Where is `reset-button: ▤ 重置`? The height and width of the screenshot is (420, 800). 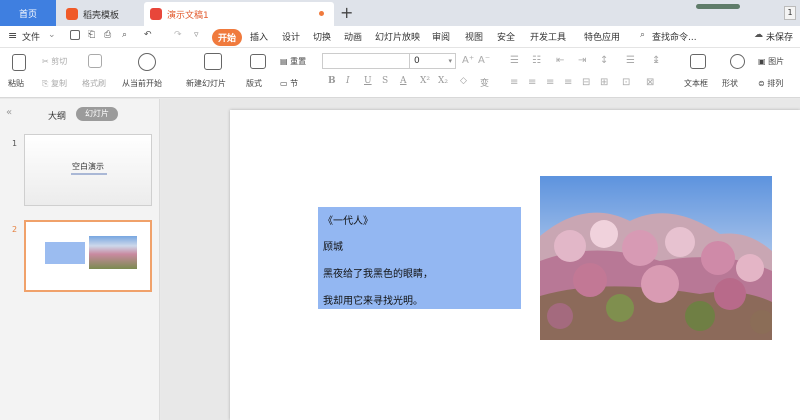
reset-button: ▤ 重置 is located at coordinates (293, 61).